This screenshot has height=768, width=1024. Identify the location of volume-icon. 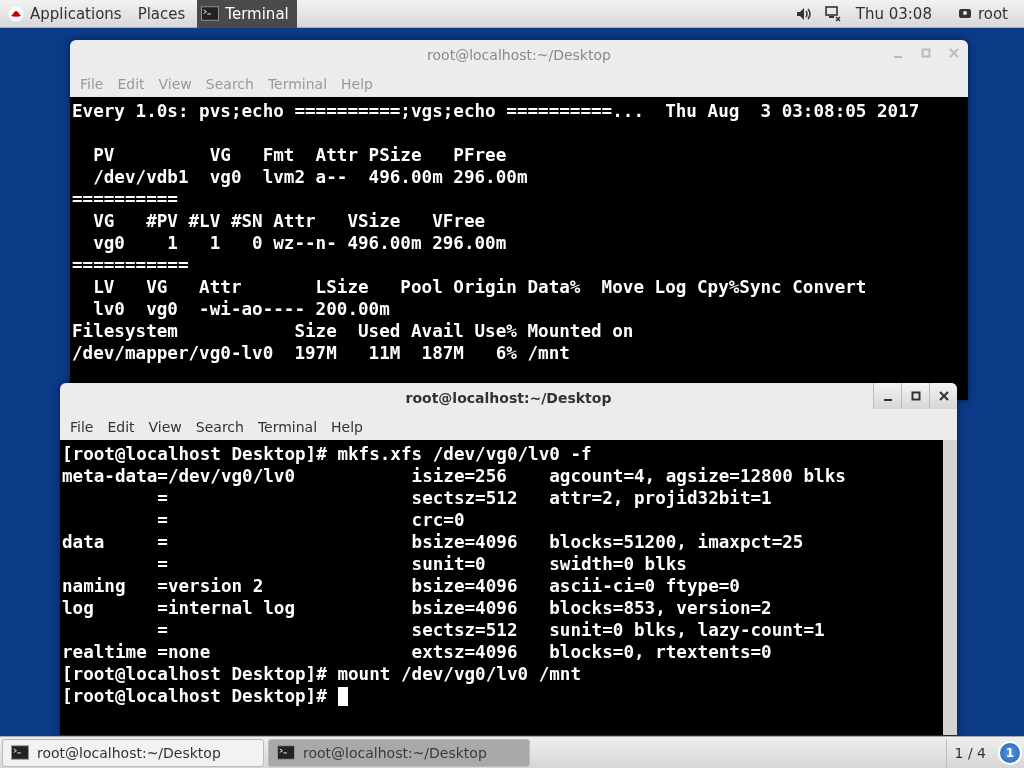
(803, 13).